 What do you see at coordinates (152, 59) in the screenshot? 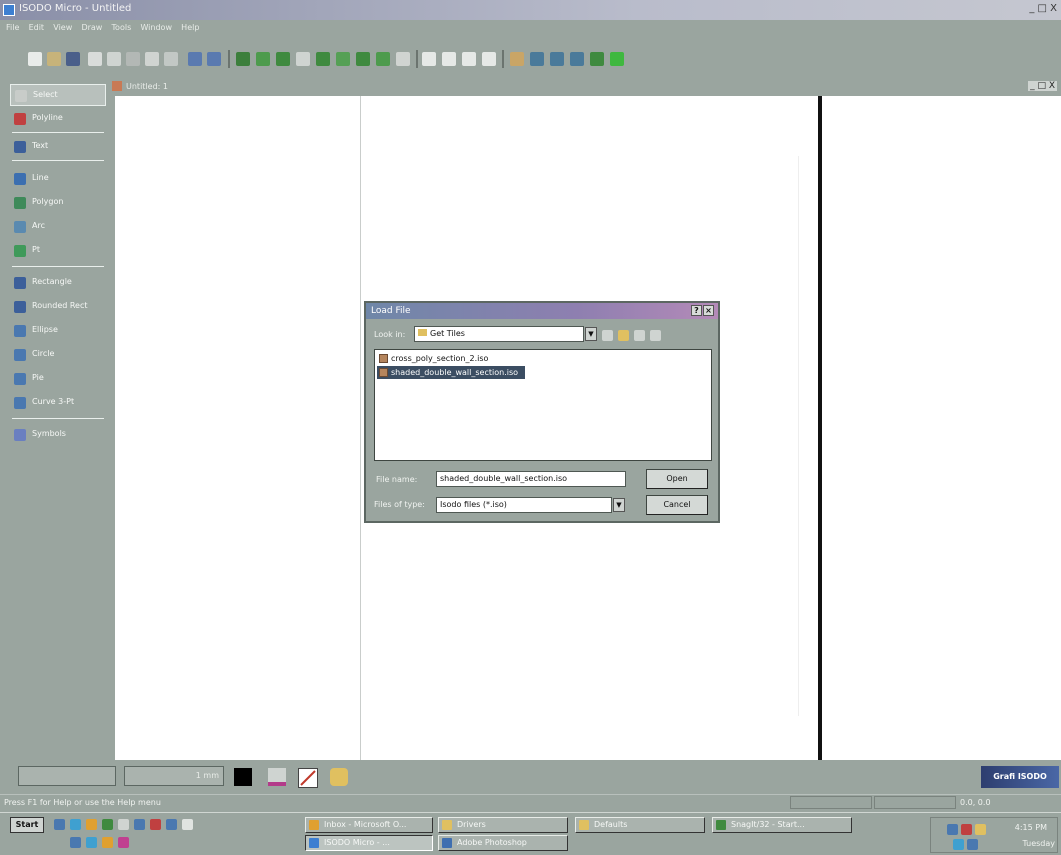
I see `copy-icon` at bounding box center [152, 59].